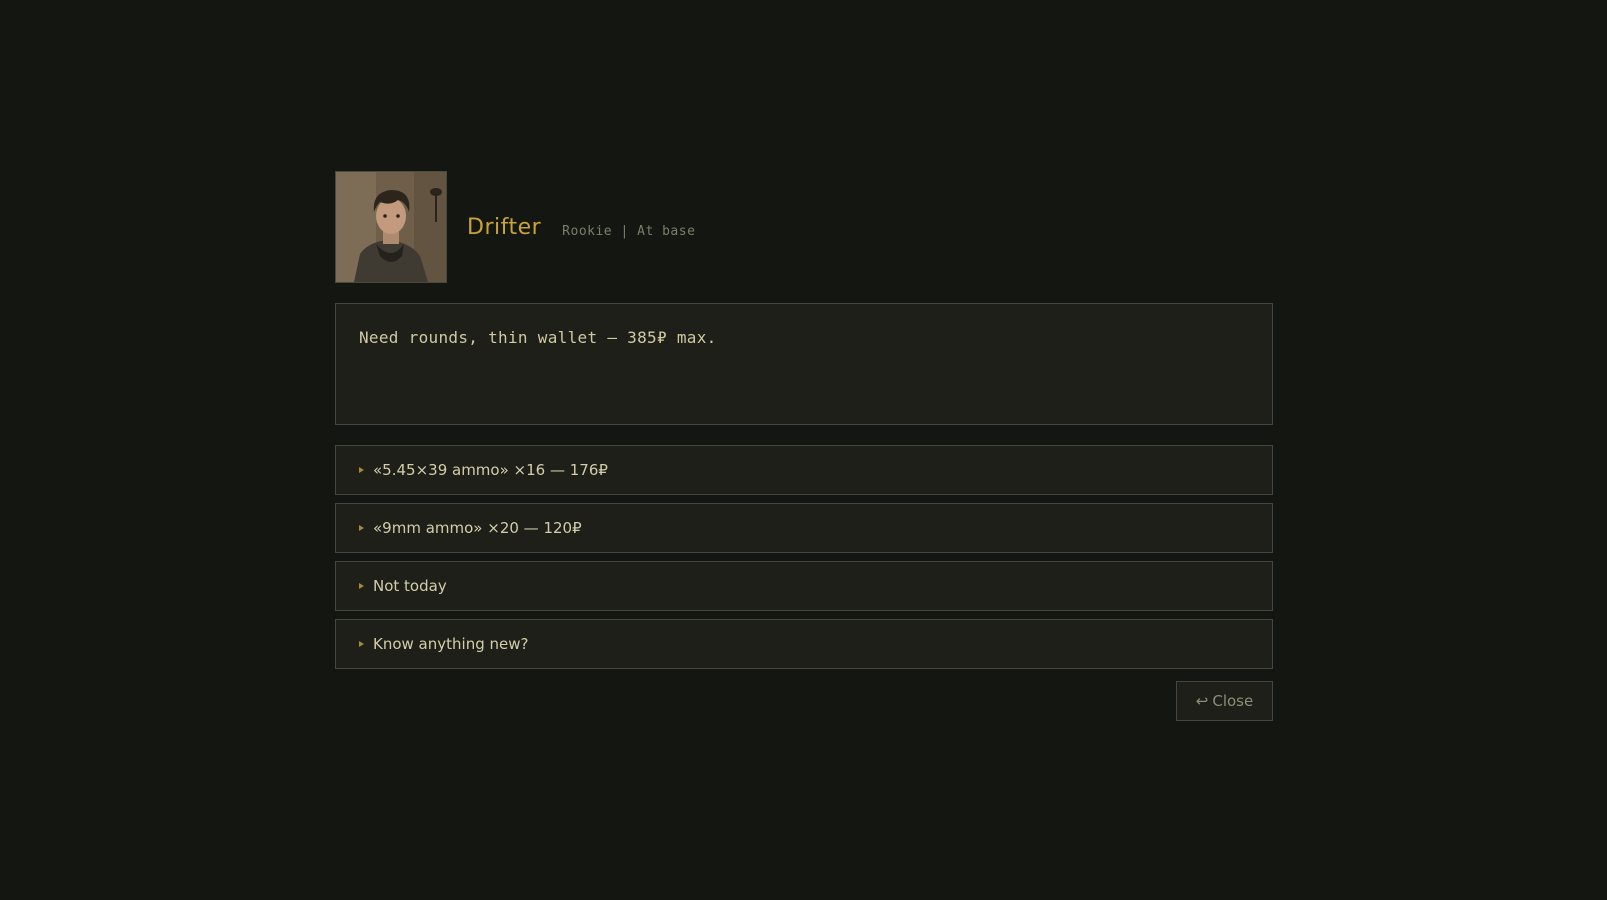 The image size is (1607, 900). I want to click on close-button: ↩ Close, so click(1224, 701).